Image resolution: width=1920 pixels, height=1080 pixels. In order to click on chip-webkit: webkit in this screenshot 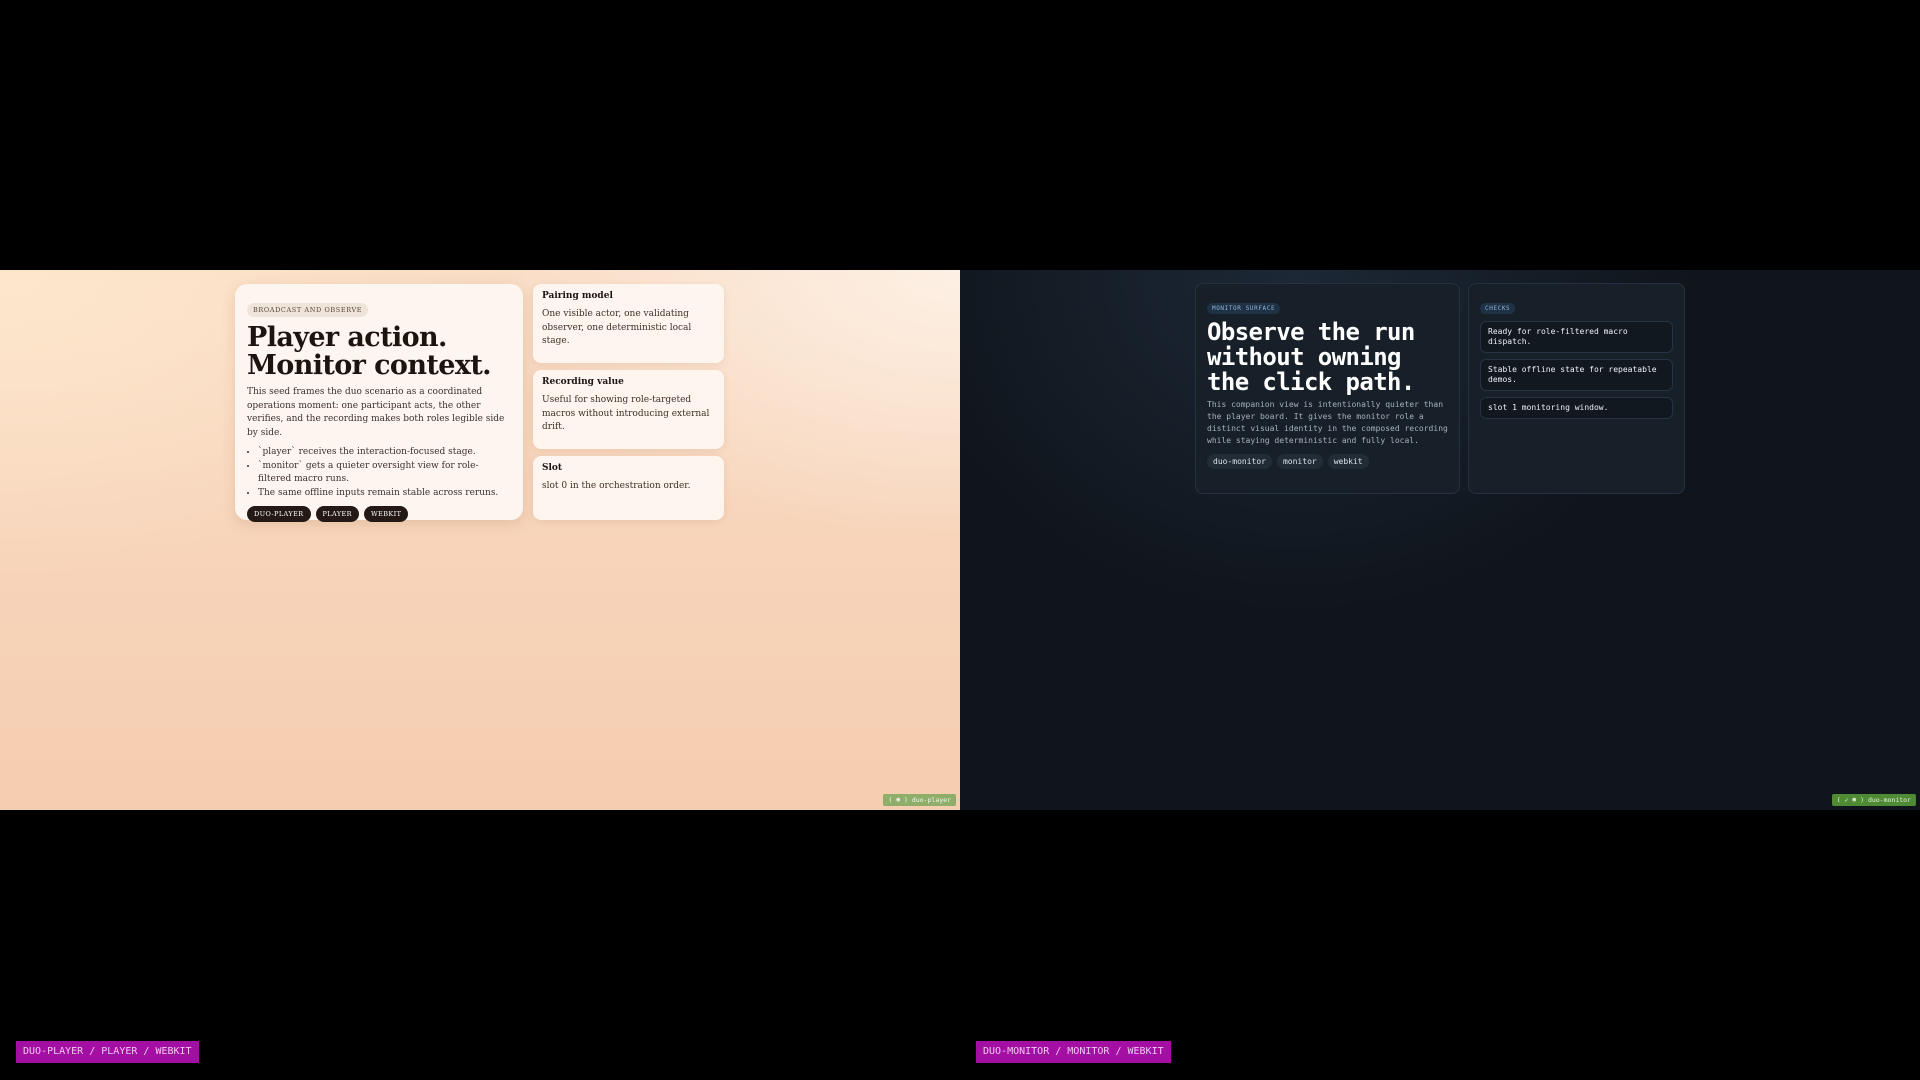, I will do `click(1348, 461)`.